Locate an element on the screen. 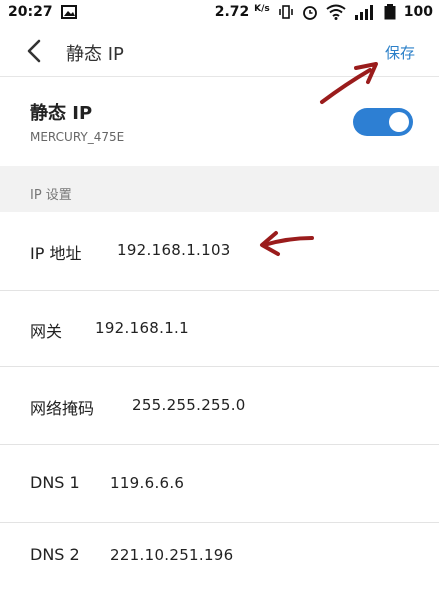  field-label-dns2: DNS 2 is located at coordinates (55, 554).